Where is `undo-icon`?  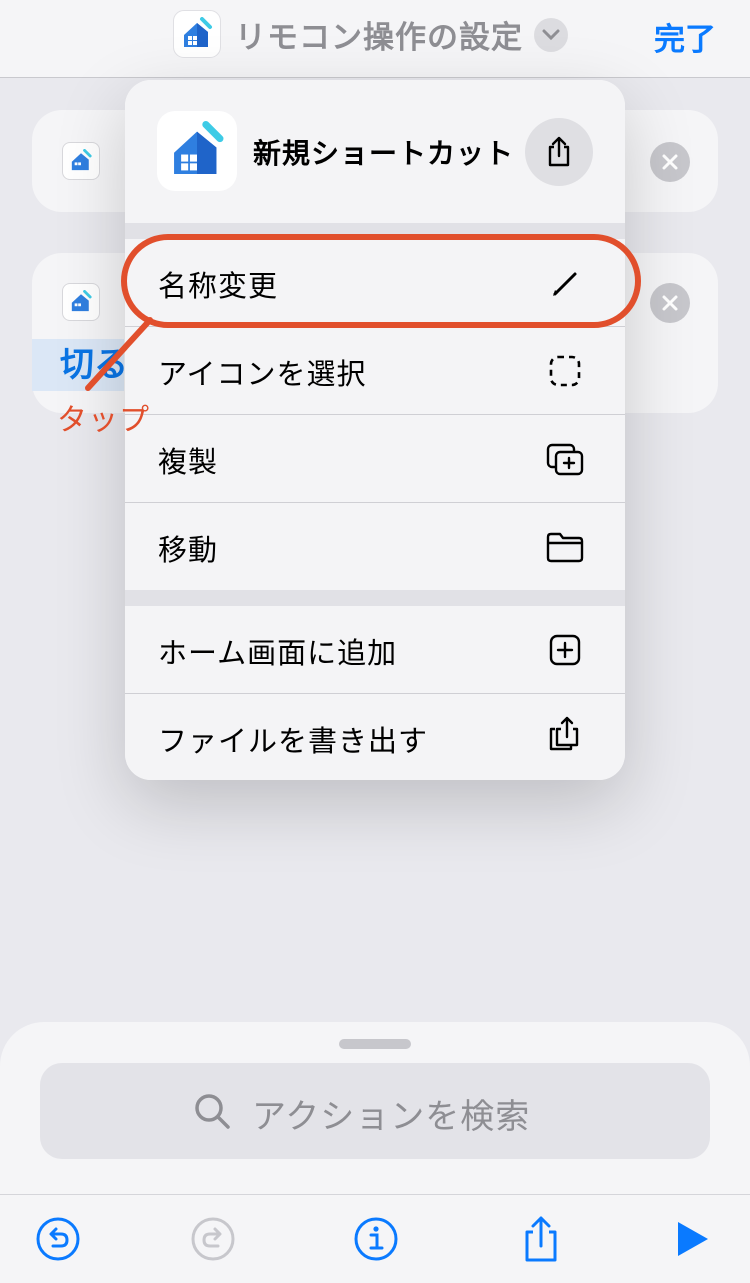 undo-icon is located at coordinates (58, 1239).